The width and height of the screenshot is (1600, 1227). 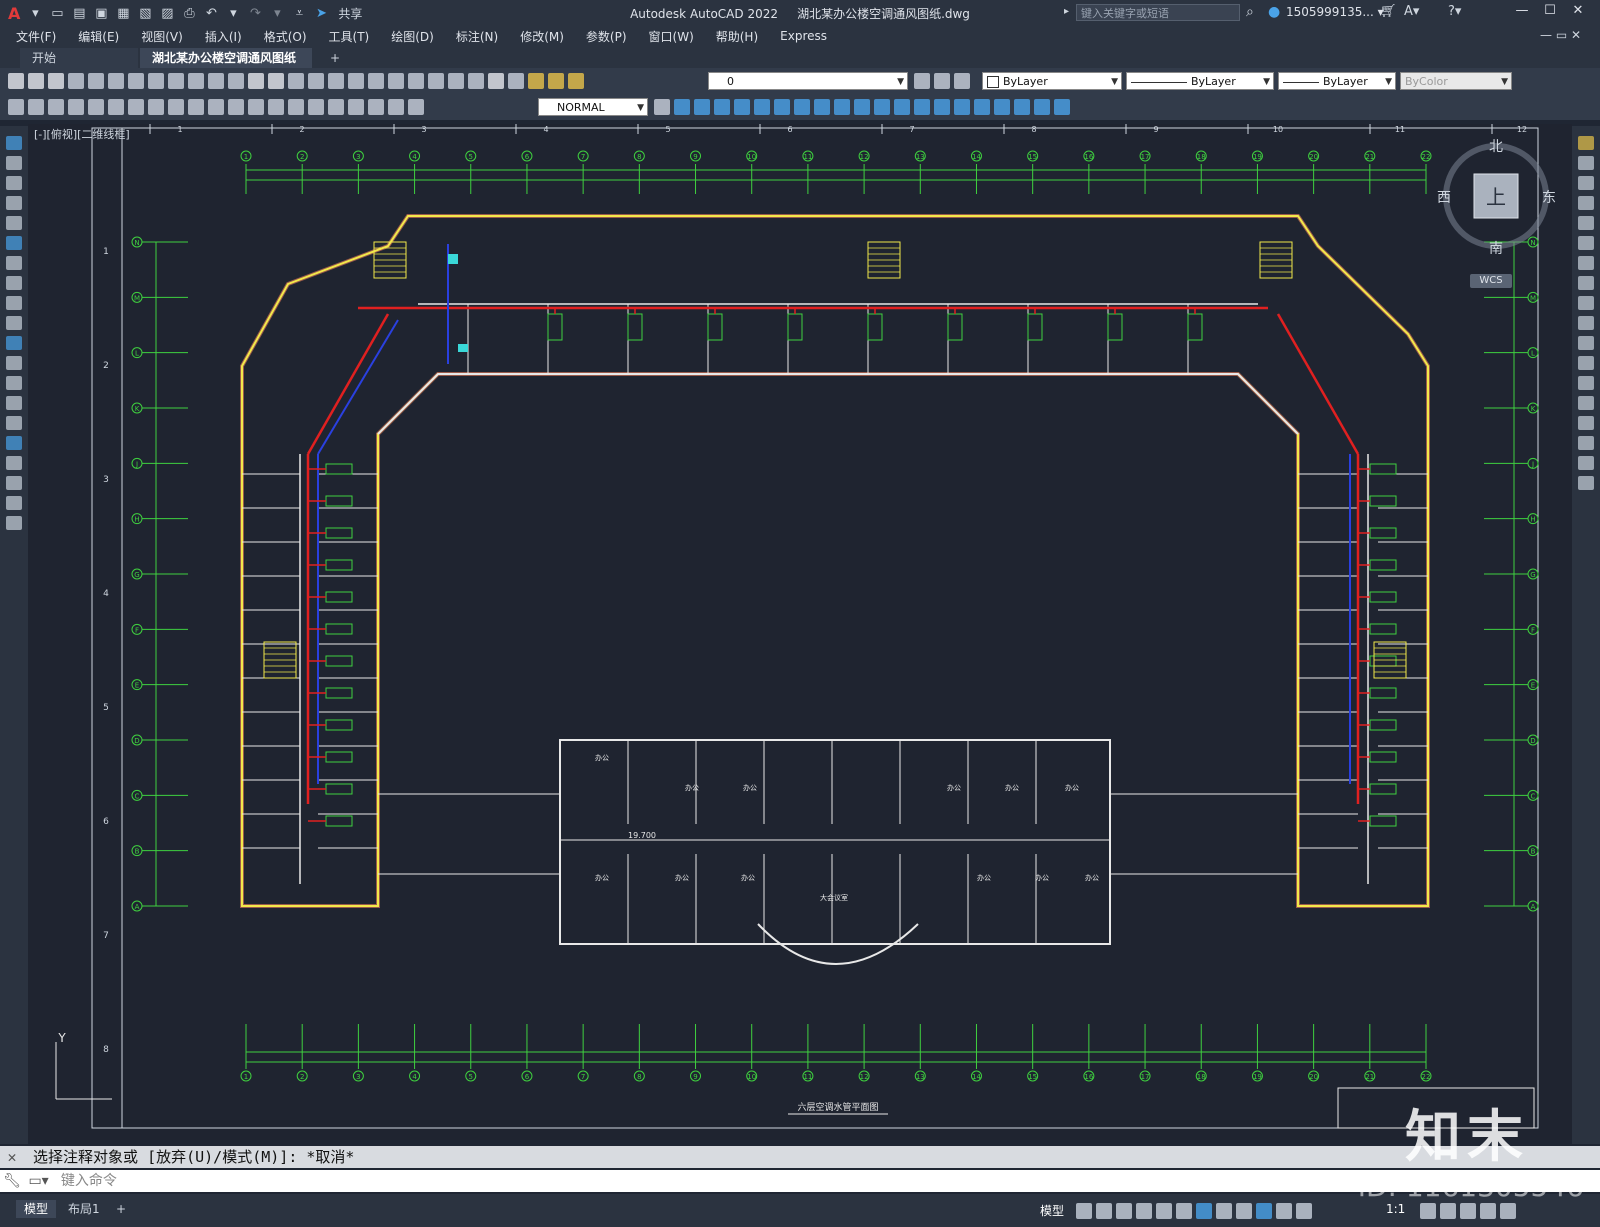 What do you see at coordinates (1284, 1211) in the screenshot?
I see `auto-scale-icon` at bounding box center [1284, 1211].